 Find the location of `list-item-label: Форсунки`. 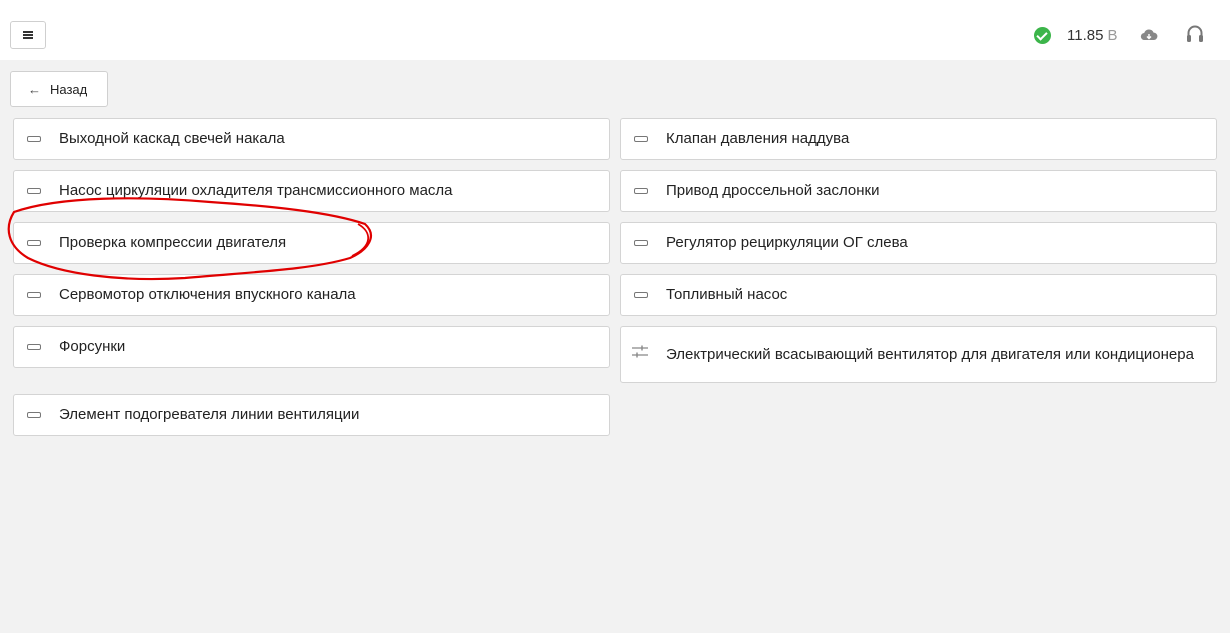

list-item-label: Форсунки is located at coordinates (92, 346).